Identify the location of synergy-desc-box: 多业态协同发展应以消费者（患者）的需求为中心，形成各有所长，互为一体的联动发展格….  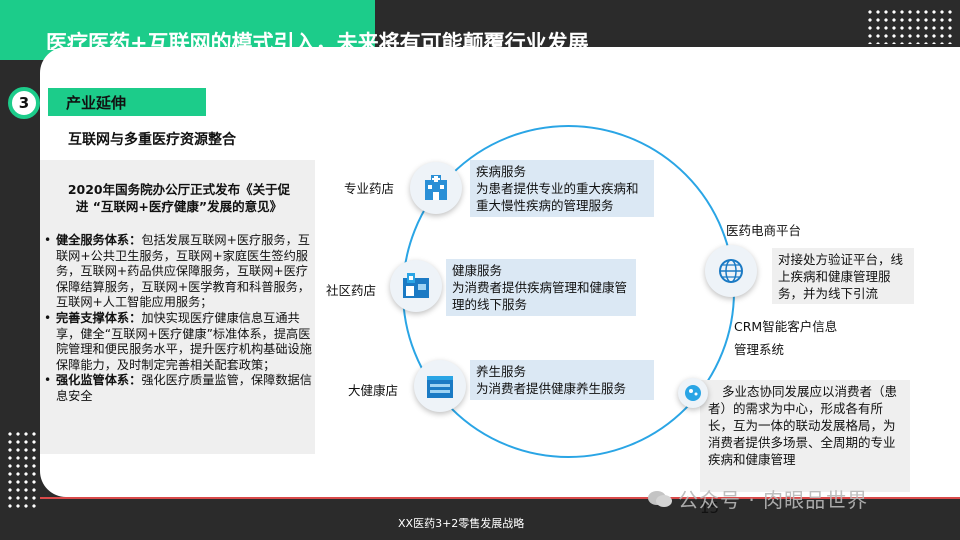
(805, 436).